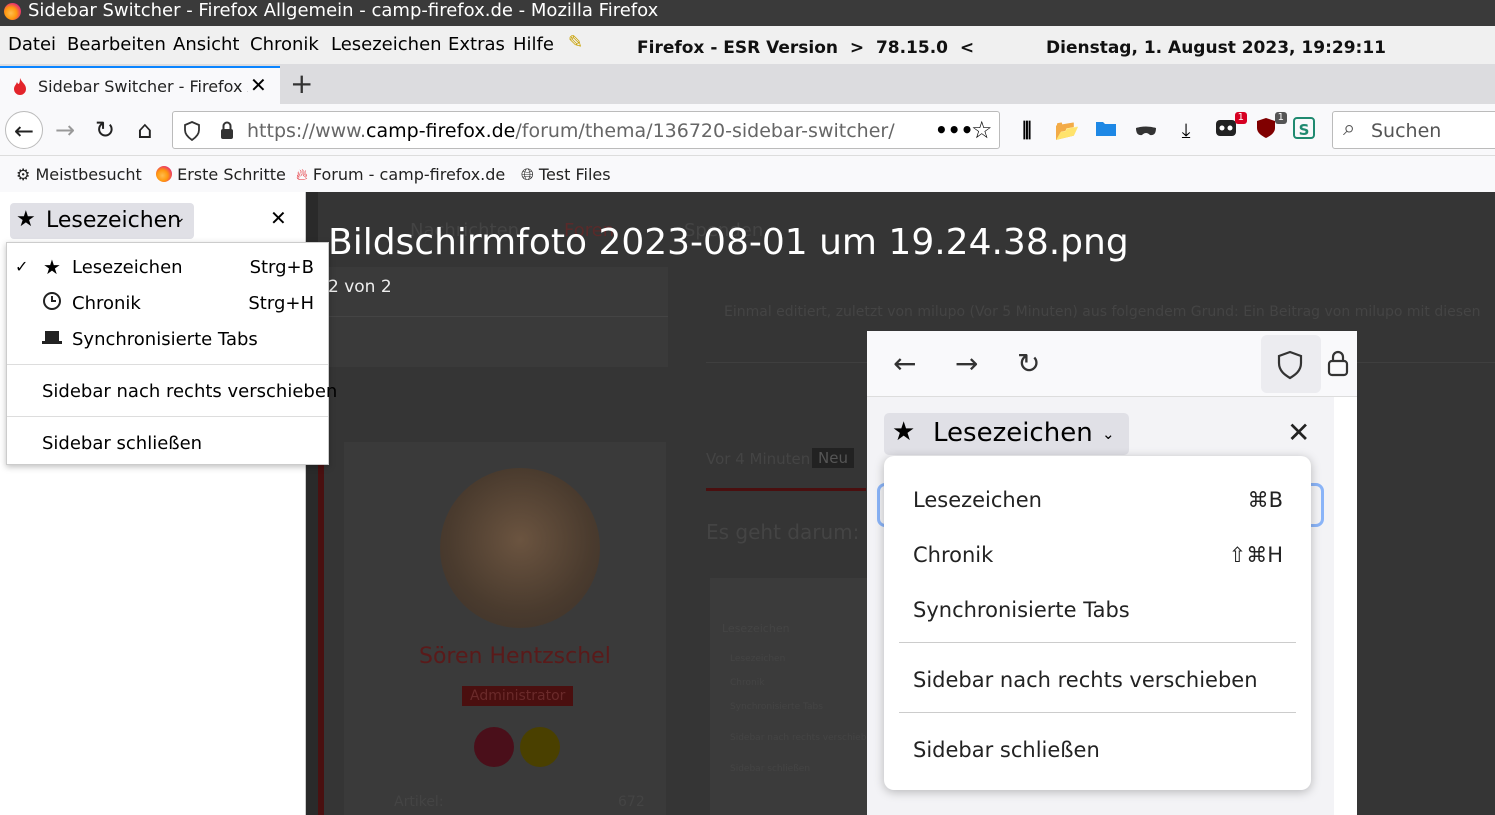  I want to click on embedded-menu-chronik: Chronik, so click(953, 555).